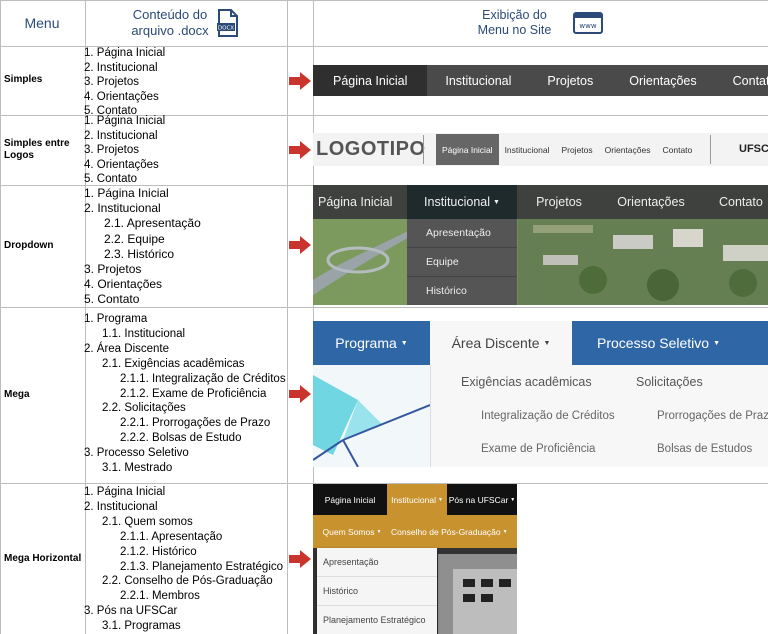 This screenshot has width=768, height=634. Describe the element at coordinates (548, 416) in the screenshot. I see `mega-link: Integralização de Créditos` at that location.